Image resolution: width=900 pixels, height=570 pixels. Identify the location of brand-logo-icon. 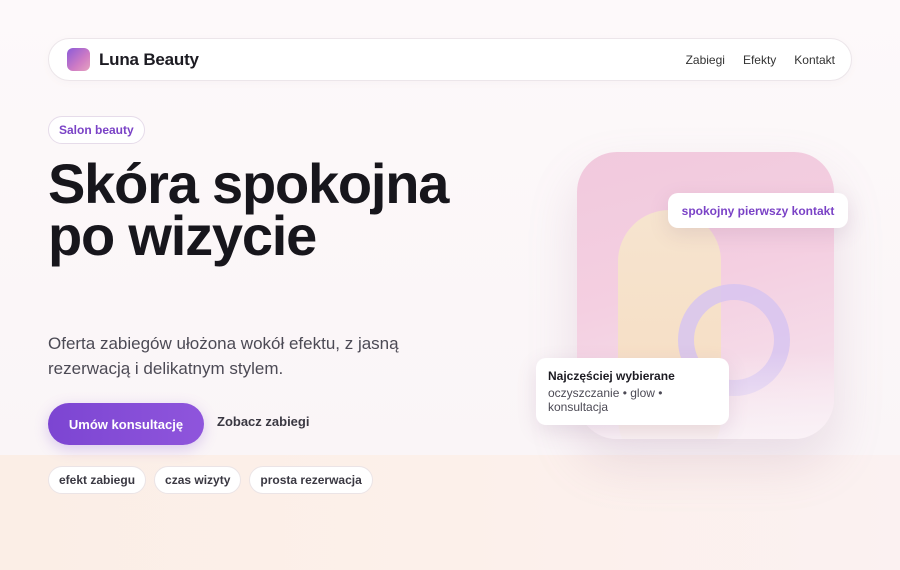
(78, 59).